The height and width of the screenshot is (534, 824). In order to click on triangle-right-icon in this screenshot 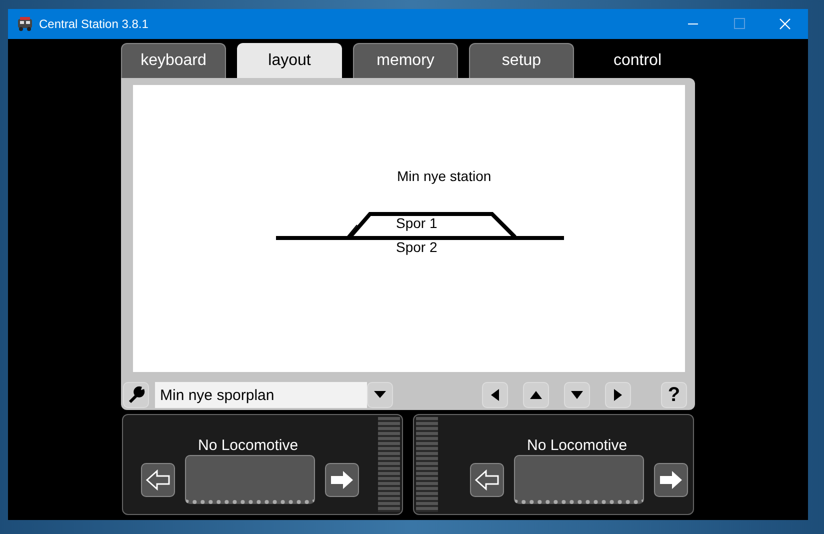, I will do `click(618, 395)`.